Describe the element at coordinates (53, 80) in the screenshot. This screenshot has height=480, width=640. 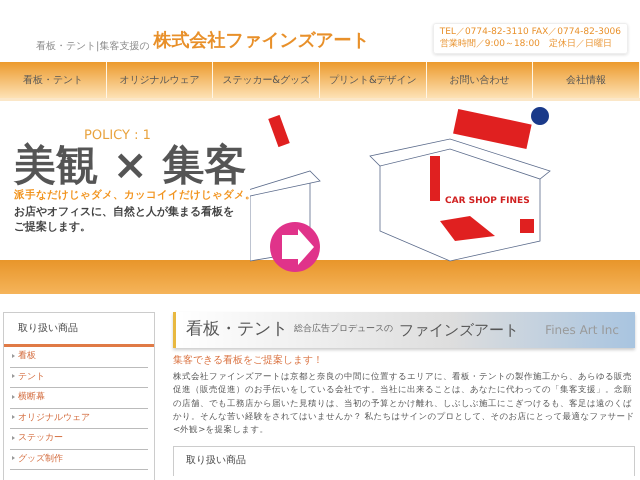
I see `nav-link: 看板・テント` at that location.